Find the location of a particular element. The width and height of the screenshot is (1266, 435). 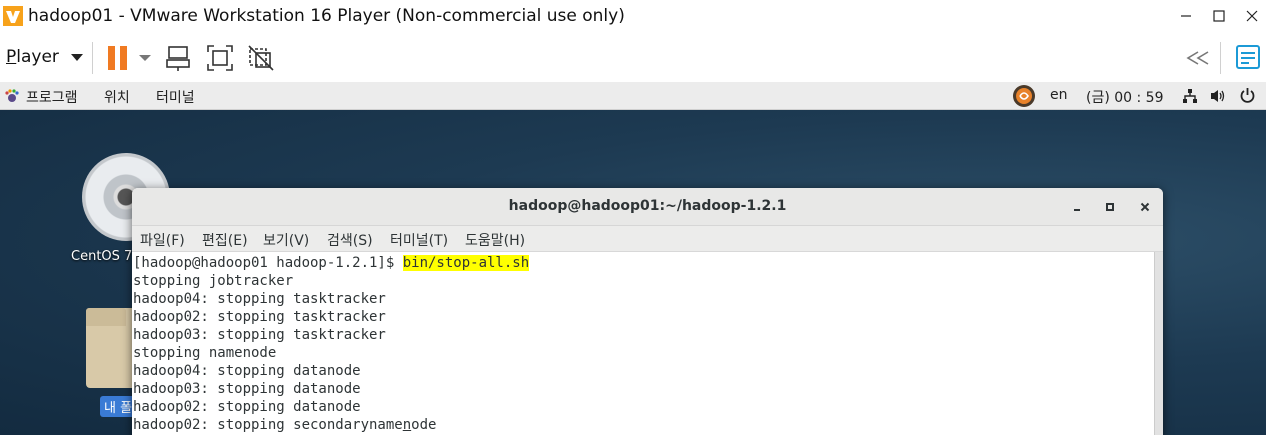

menu-view: 보기(V) is located at coordinates (286, 240).